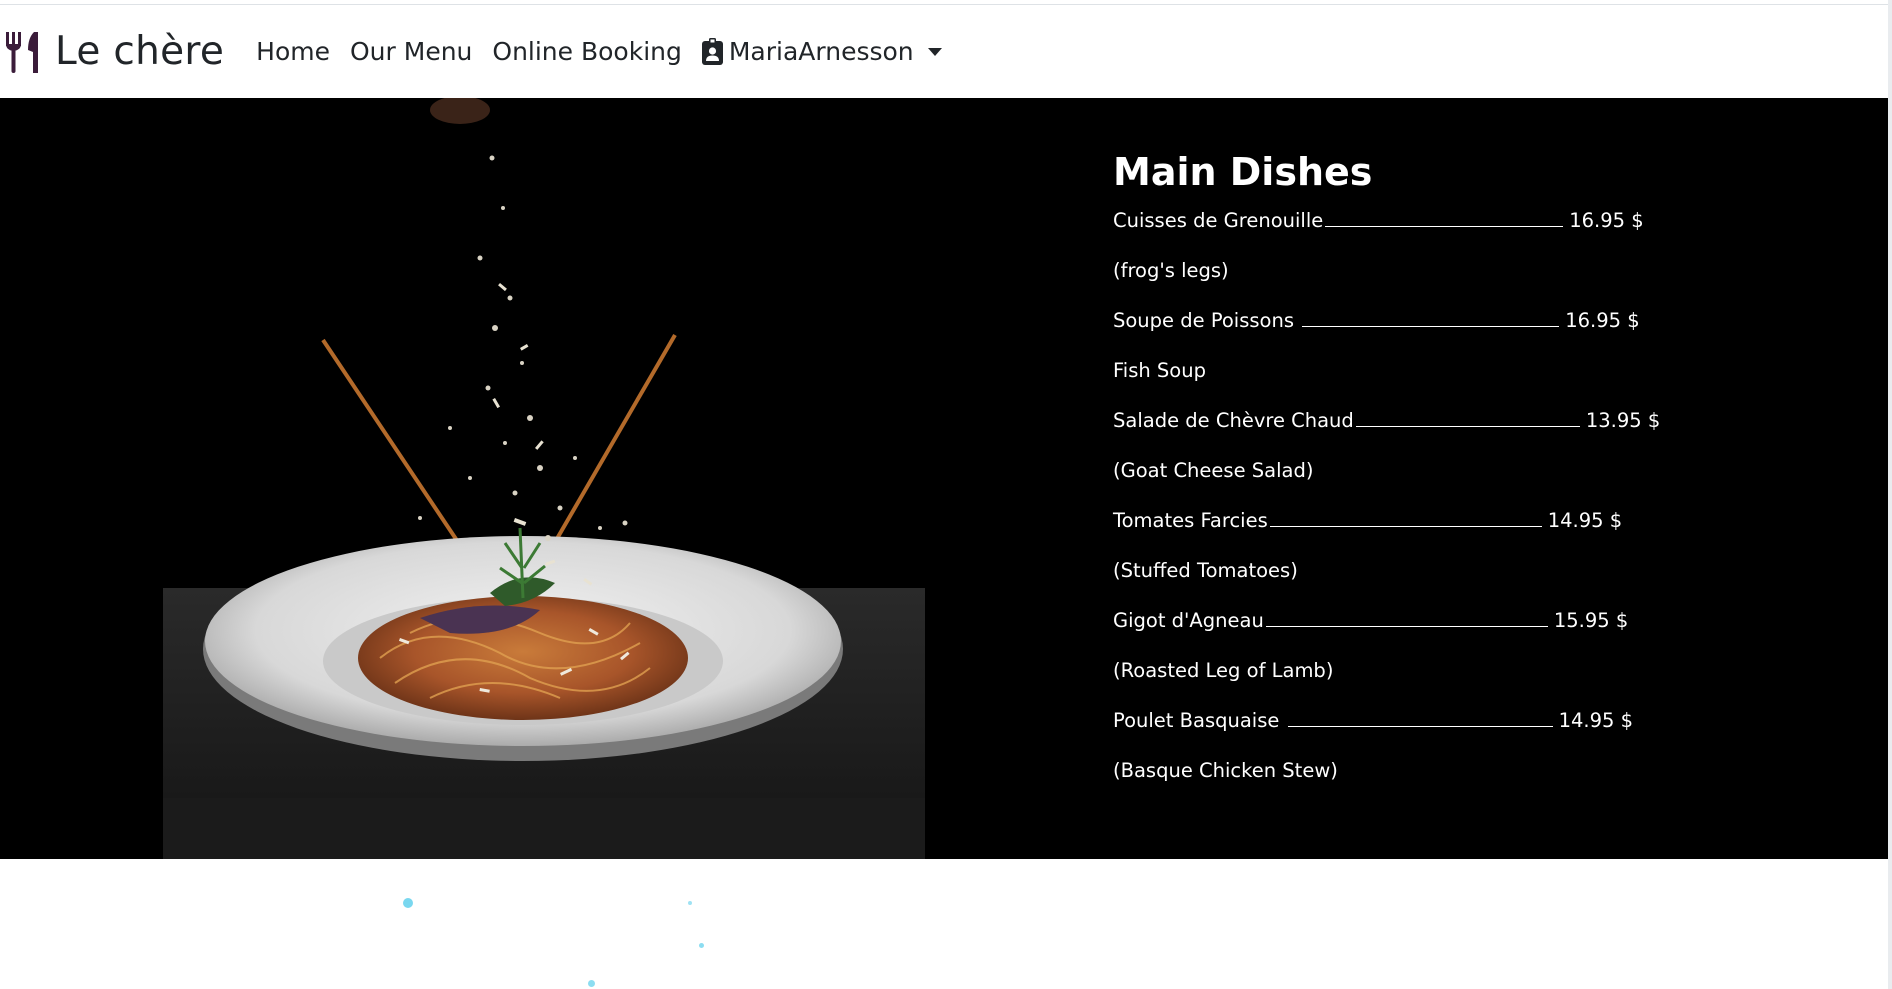  Describe the element at coordinates (411, 51) in the screenshot. I see `nav-our-menu: Our Menu` at that location.